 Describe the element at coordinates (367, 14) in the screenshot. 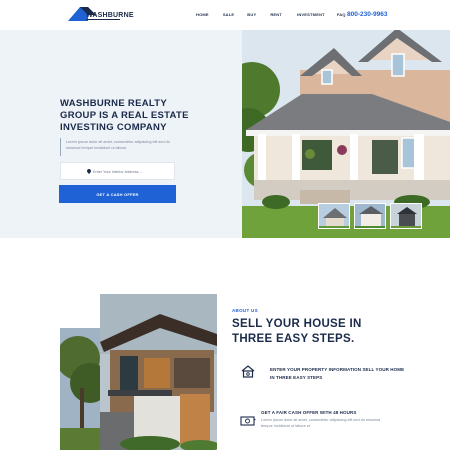

I see `phone-number: 800-230-9963` at that location.